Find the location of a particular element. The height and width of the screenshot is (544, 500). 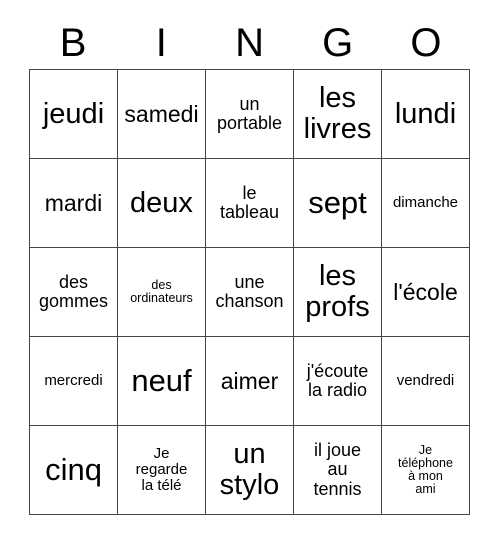

bingo-cell: il joue au tennis is located at coordinates (338, 470).